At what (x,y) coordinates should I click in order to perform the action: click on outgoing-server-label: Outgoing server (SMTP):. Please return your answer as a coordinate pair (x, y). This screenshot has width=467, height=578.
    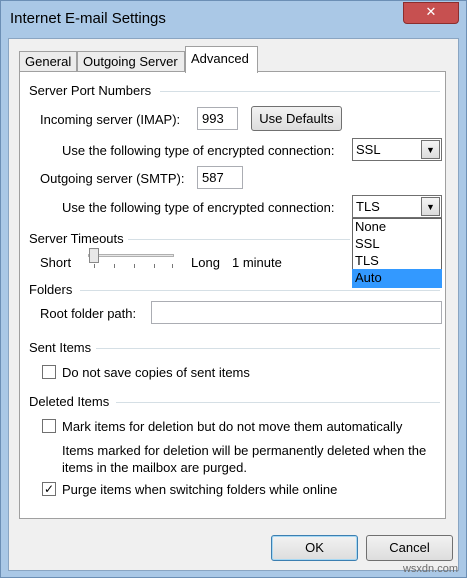
    Looking at the image, I should click on (112, 178).